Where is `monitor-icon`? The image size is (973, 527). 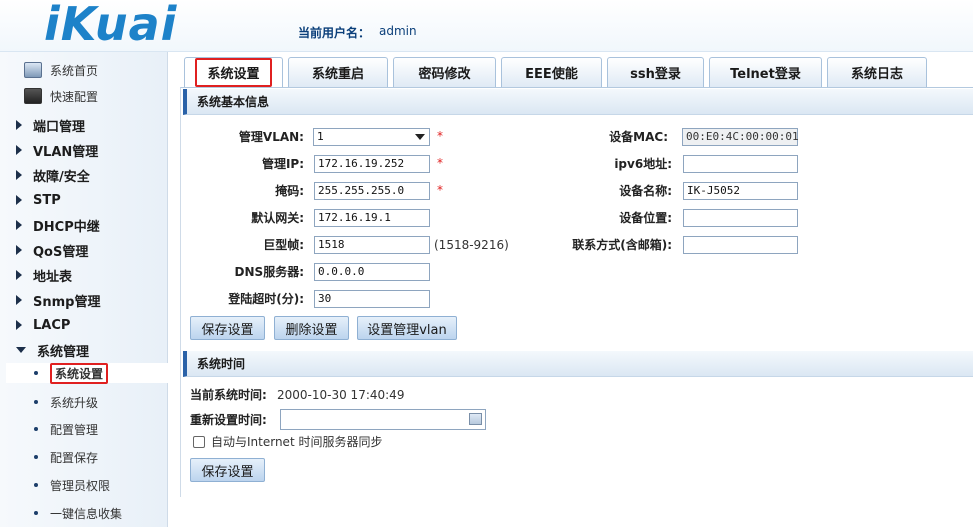
monitor-icon is located at coordinates (33, 70).